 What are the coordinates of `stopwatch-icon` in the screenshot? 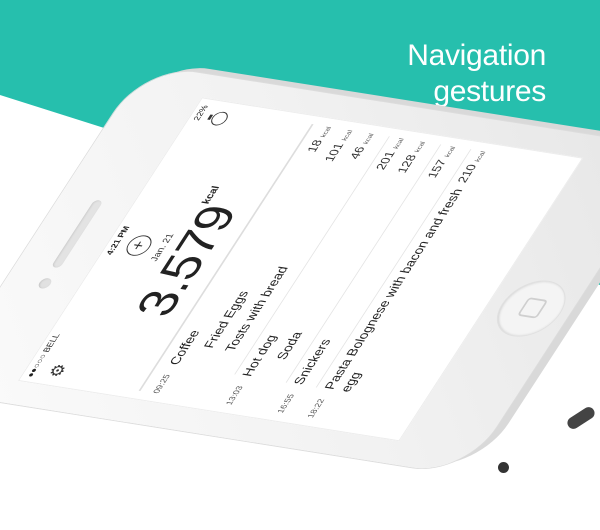 It's located at (219, 118).